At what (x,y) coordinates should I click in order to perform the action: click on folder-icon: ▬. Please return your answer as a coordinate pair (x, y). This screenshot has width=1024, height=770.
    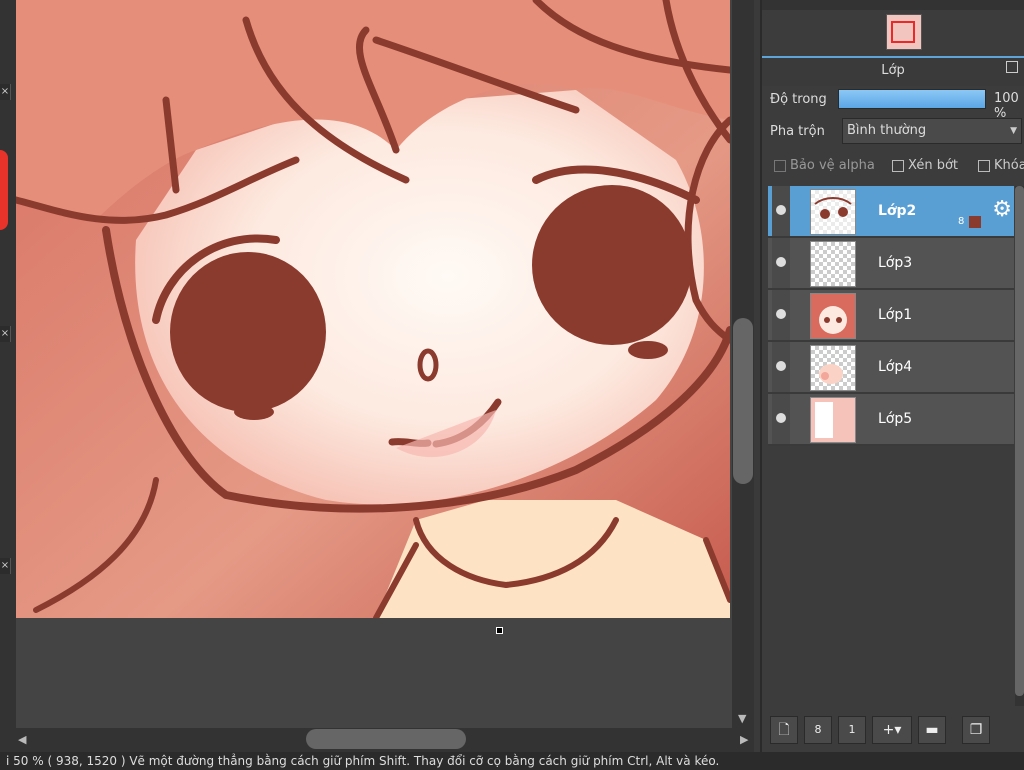
    Looking at the image, I should click on (932, 730).